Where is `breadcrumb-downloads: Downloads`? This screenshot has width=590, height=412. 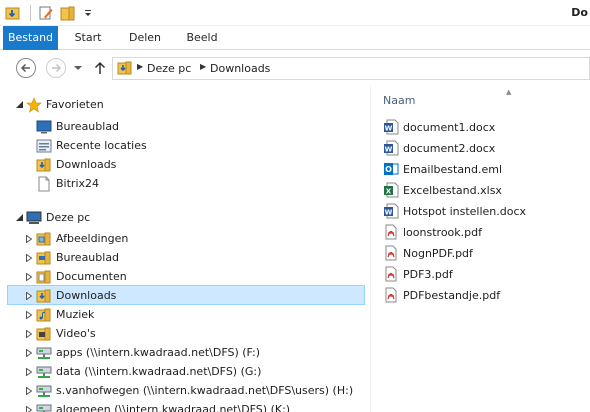
breadcrumb-downloads: Downloads is located at coordinates (240, 68).